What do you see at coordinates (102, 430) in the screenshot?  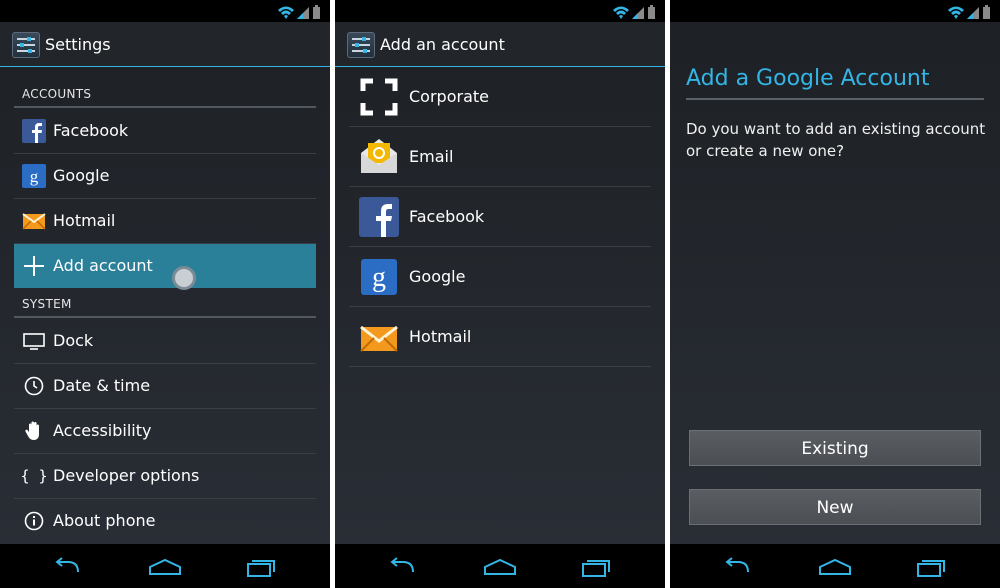 I see `system-item-label: Accessibility` at bounding box center [102, 430].